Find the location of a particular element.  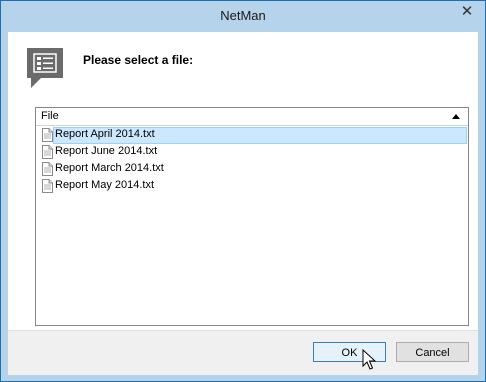

list-item-label: Report March 2014.txt is located at coordinates (109, 168).